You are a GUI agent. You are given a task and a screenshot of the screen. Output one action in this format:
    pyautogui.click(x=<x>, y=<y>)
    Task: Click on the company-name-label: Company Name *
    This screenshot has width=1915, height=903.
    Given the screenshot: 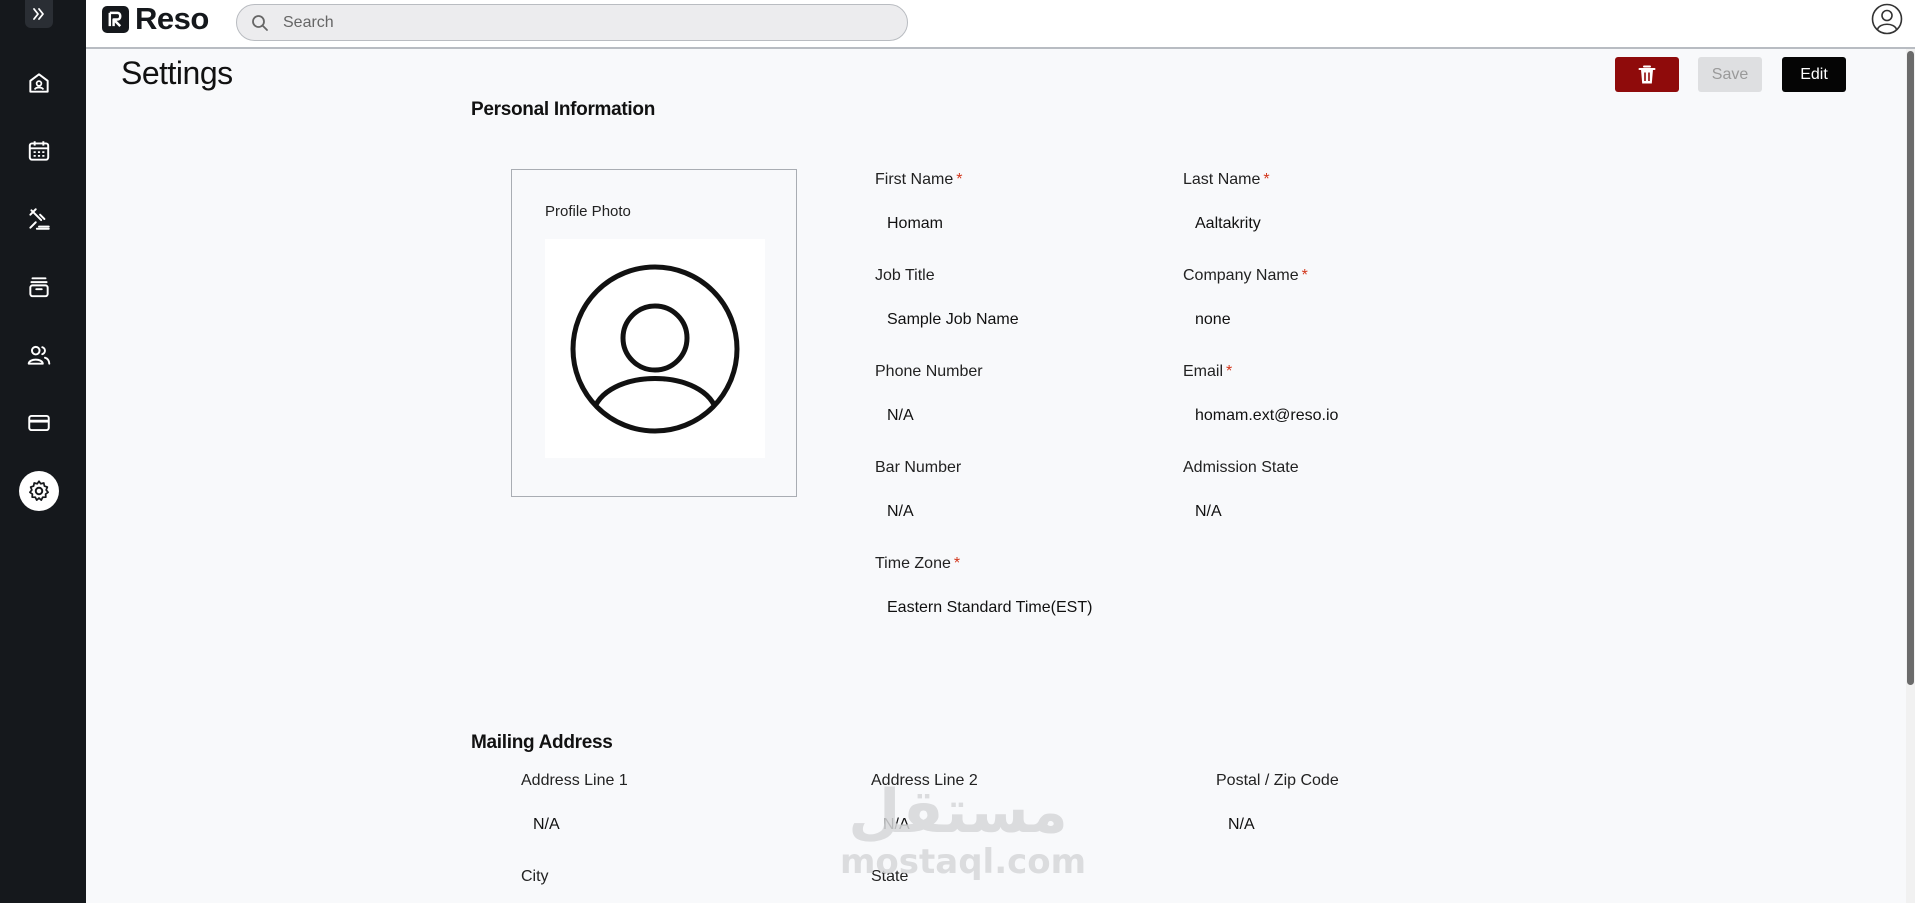 What is the action you would take?
    pyautogui.click(x=1245, y=275)
    